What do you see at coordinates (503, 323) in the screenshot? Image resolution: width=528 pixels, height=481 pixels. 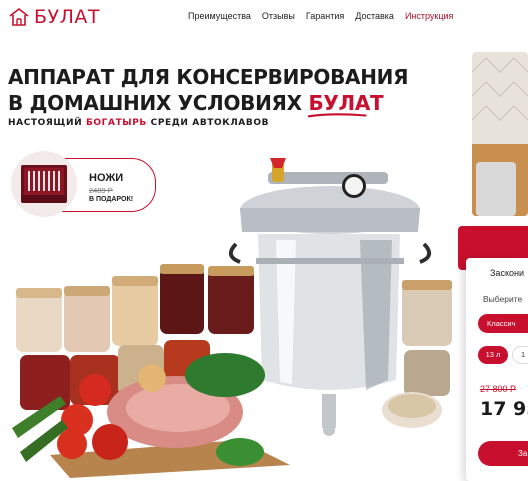 I see `variant-classic-button: Классич` at bounding box center [503, 323].